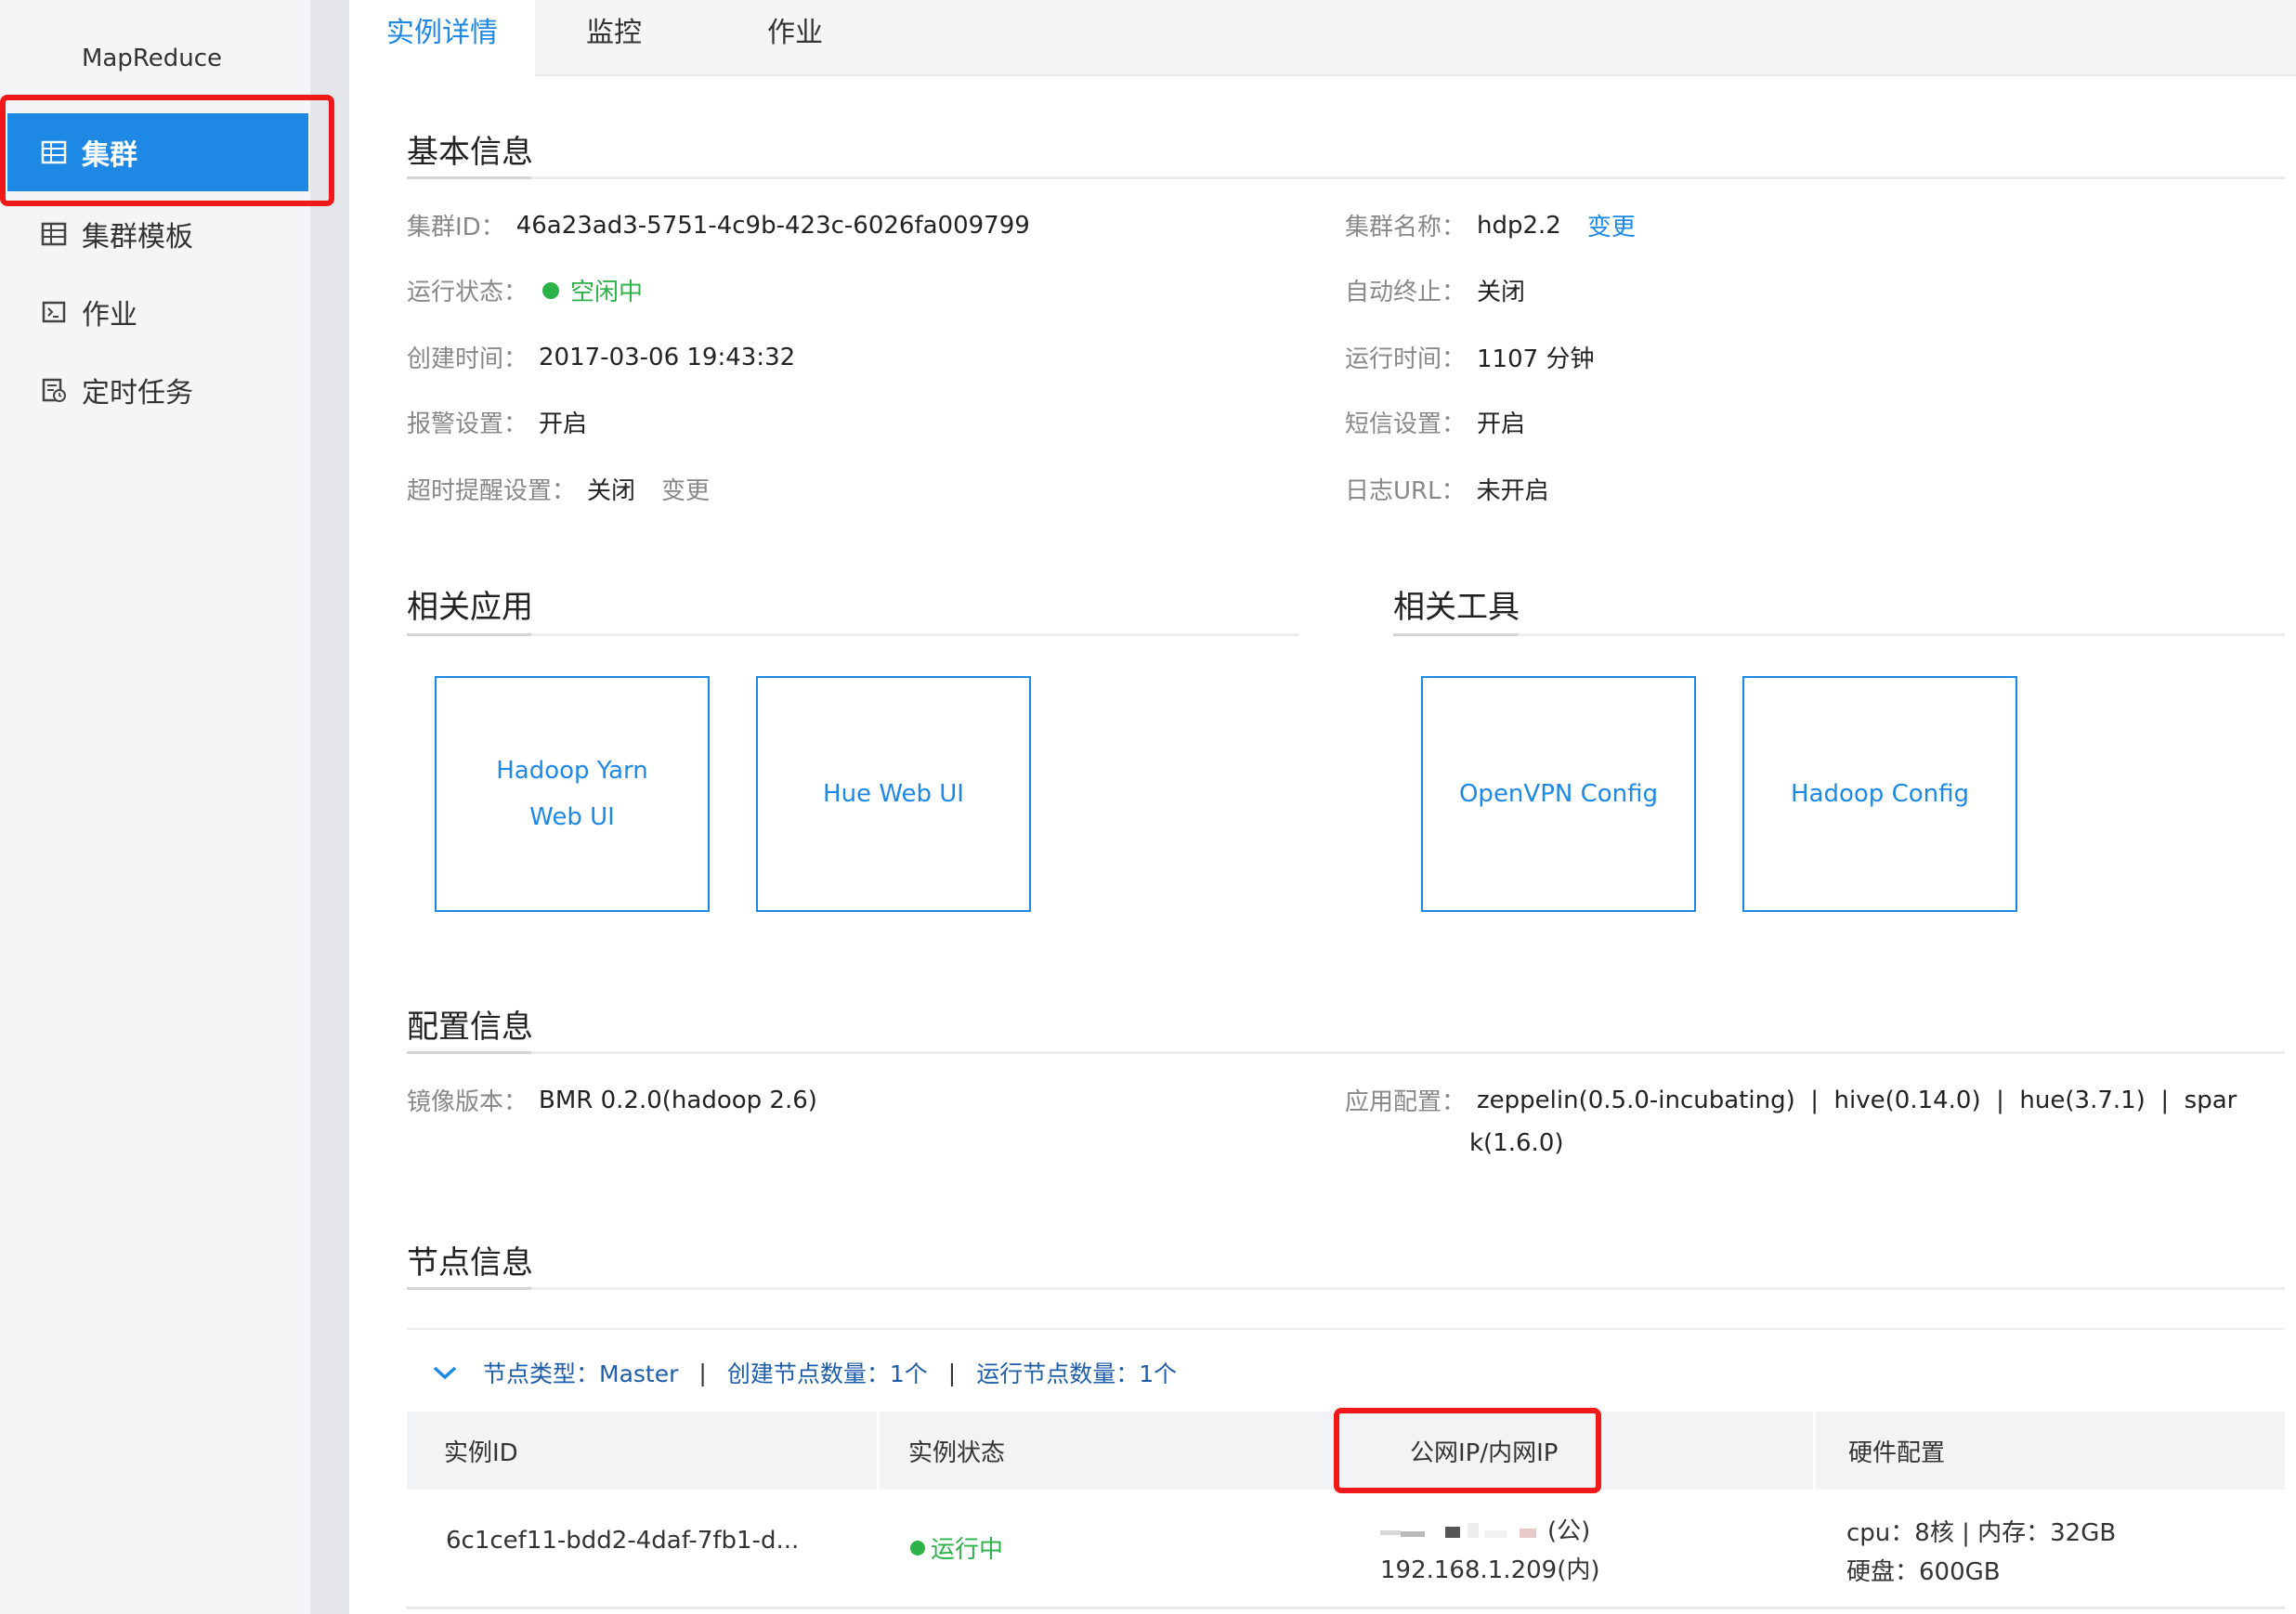  I want to click on schedule-icon, so click(54, 390).